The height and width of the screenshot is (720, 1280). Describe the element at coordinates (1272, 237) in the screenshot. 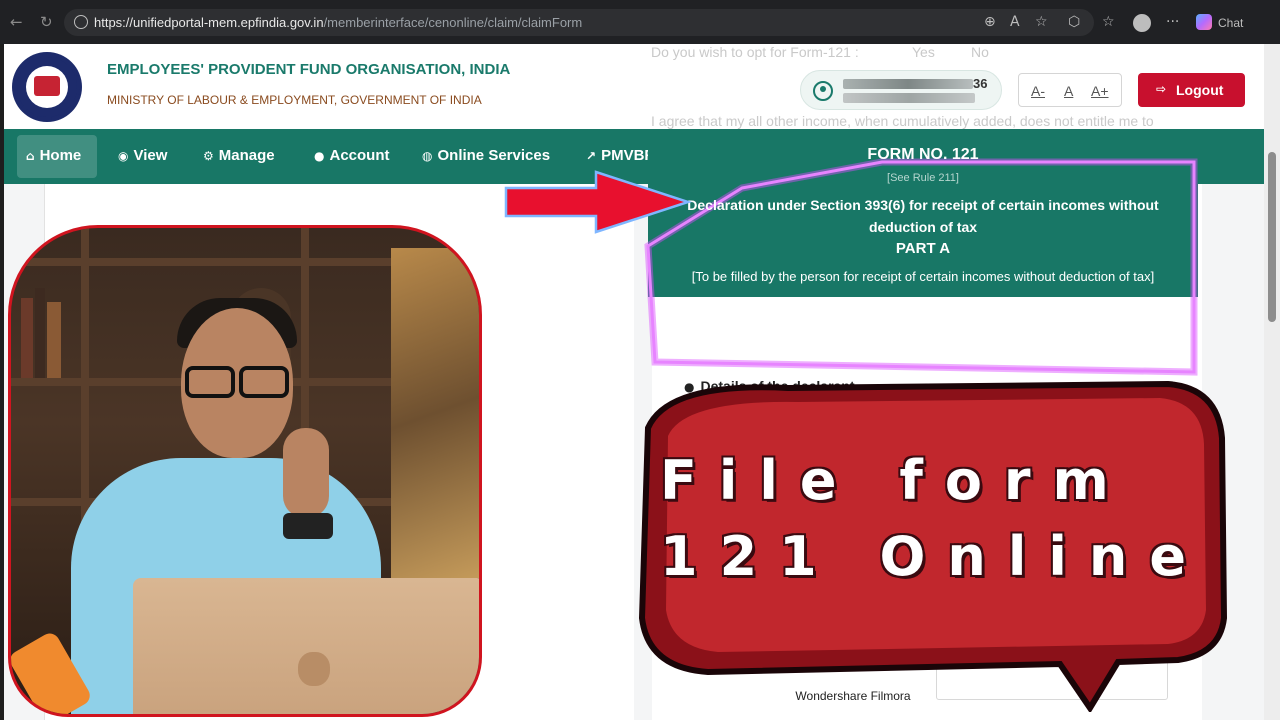

I see `scrollbar-thumb` at that location.